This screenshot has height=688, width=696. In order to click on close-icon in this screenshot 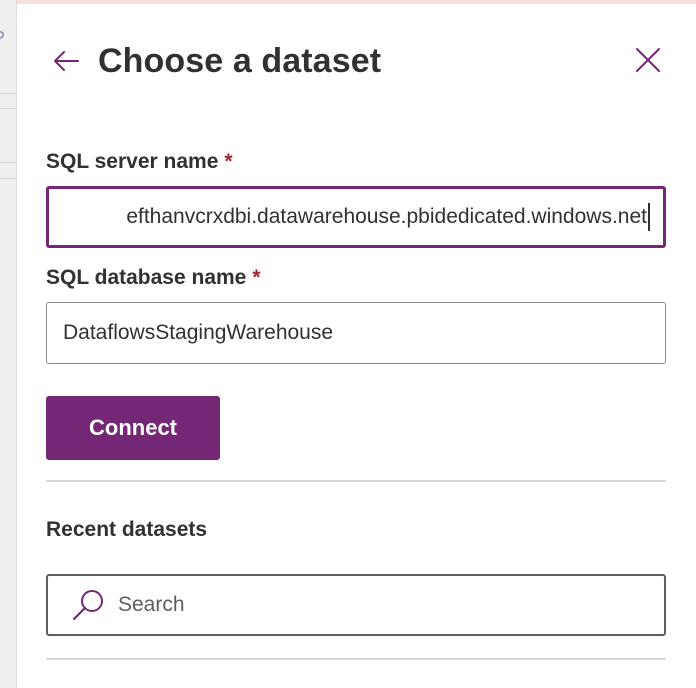, I will do `click(648, 60)`.